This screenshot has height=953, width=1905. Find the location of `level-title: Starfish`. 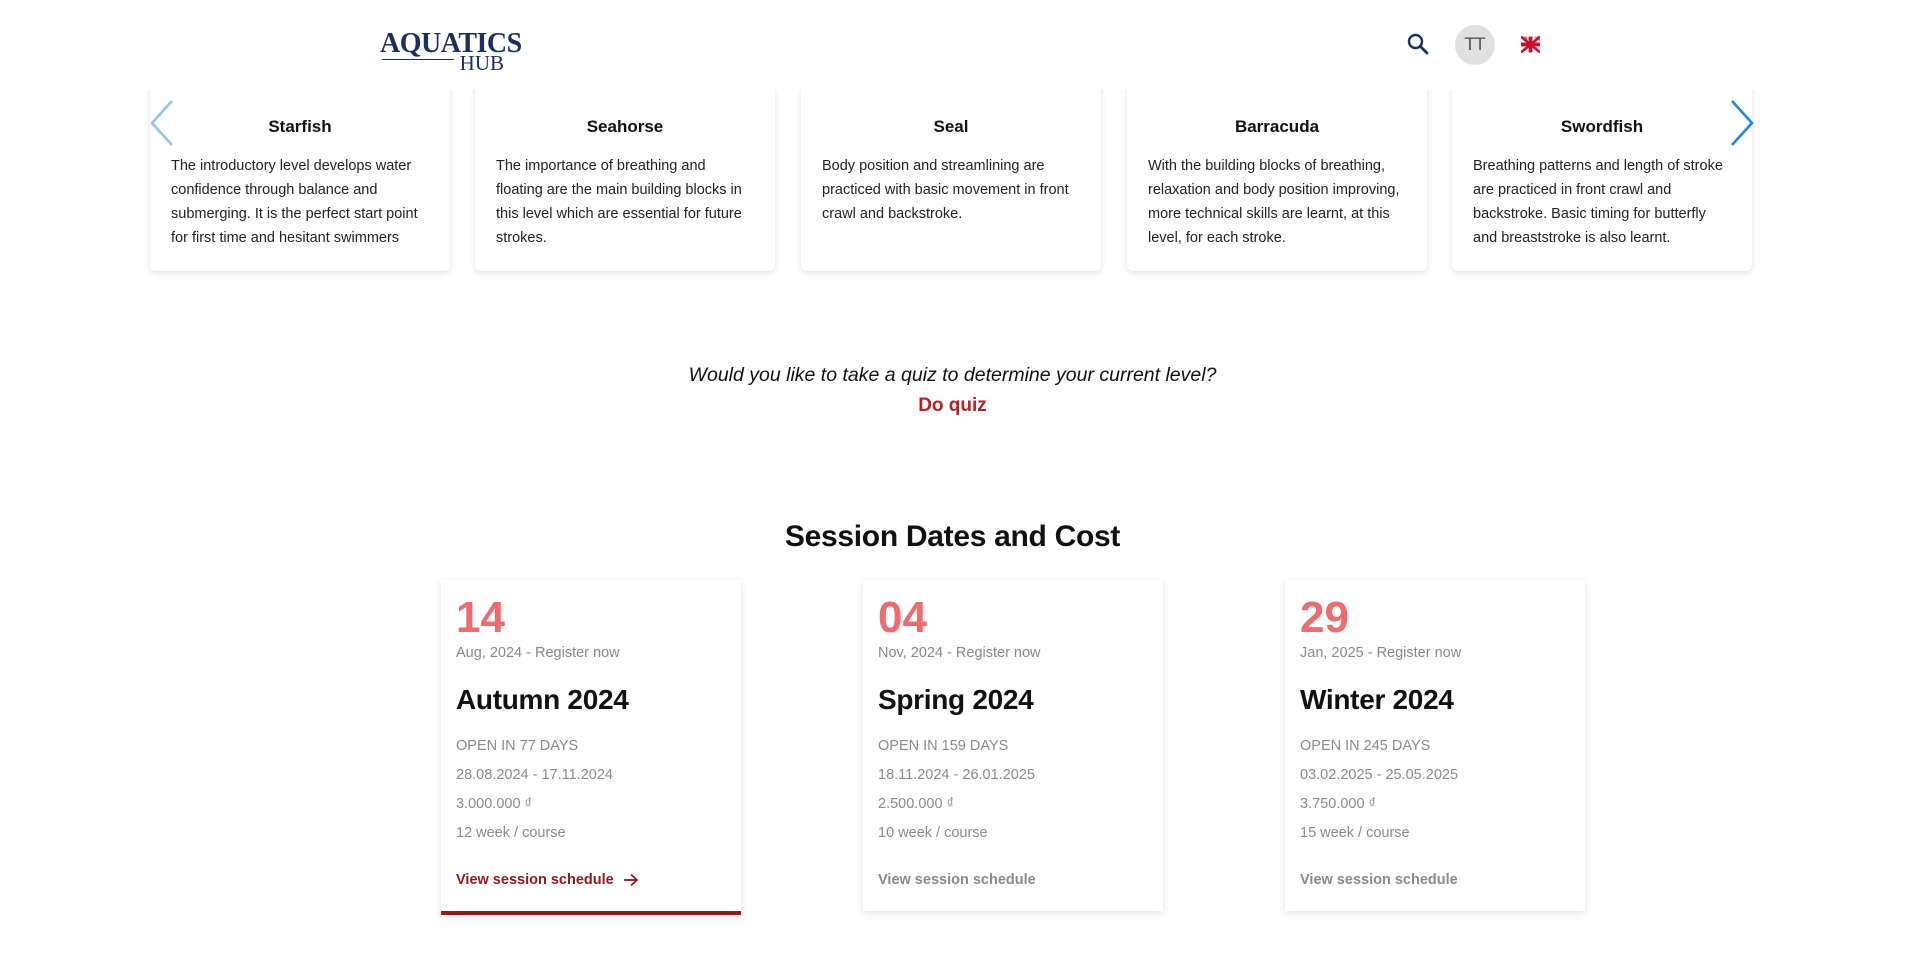

level-title: Starfish is located at coordinates (300, 126).